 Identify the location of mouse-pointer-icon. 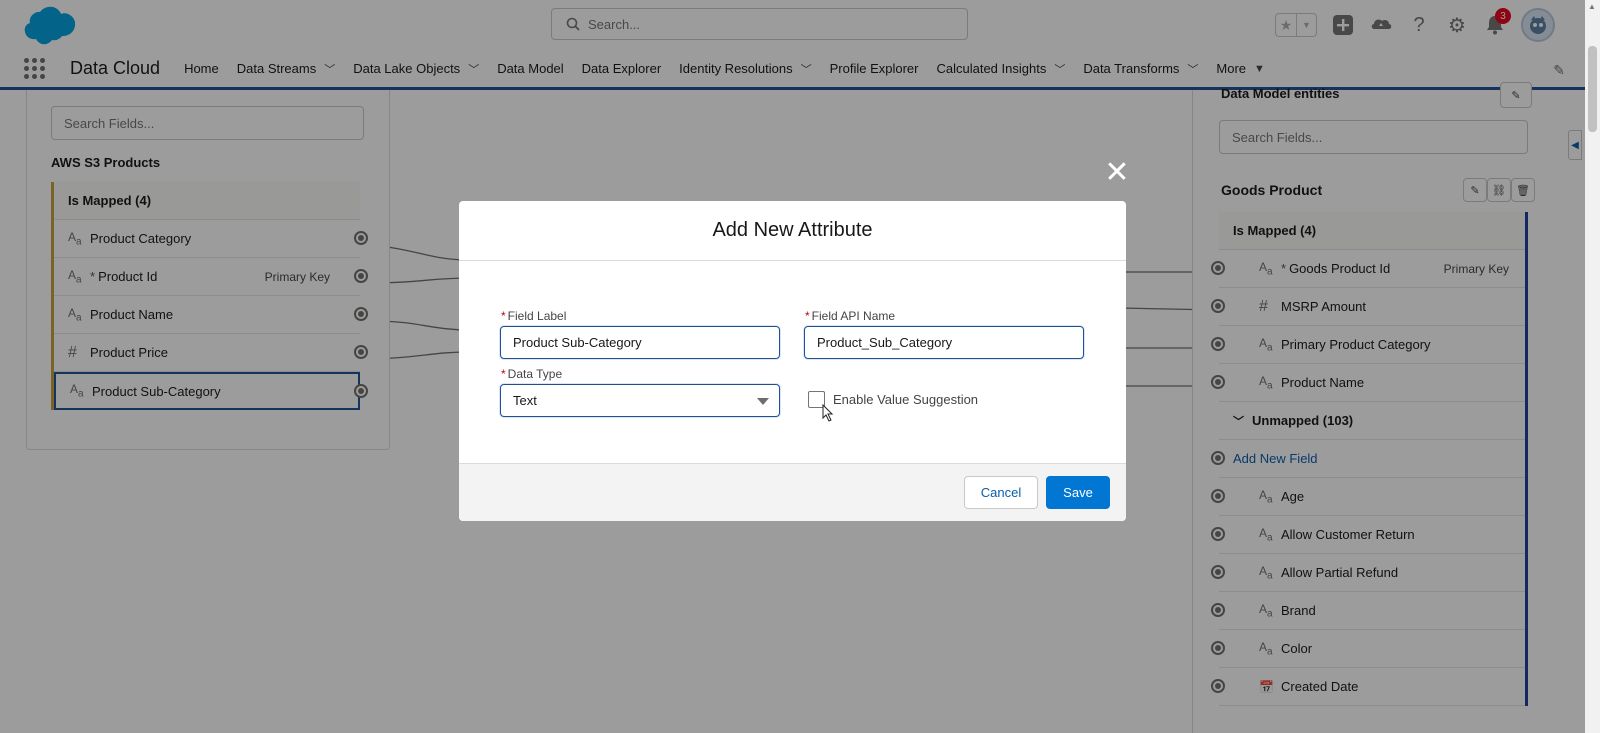
(828, 413).